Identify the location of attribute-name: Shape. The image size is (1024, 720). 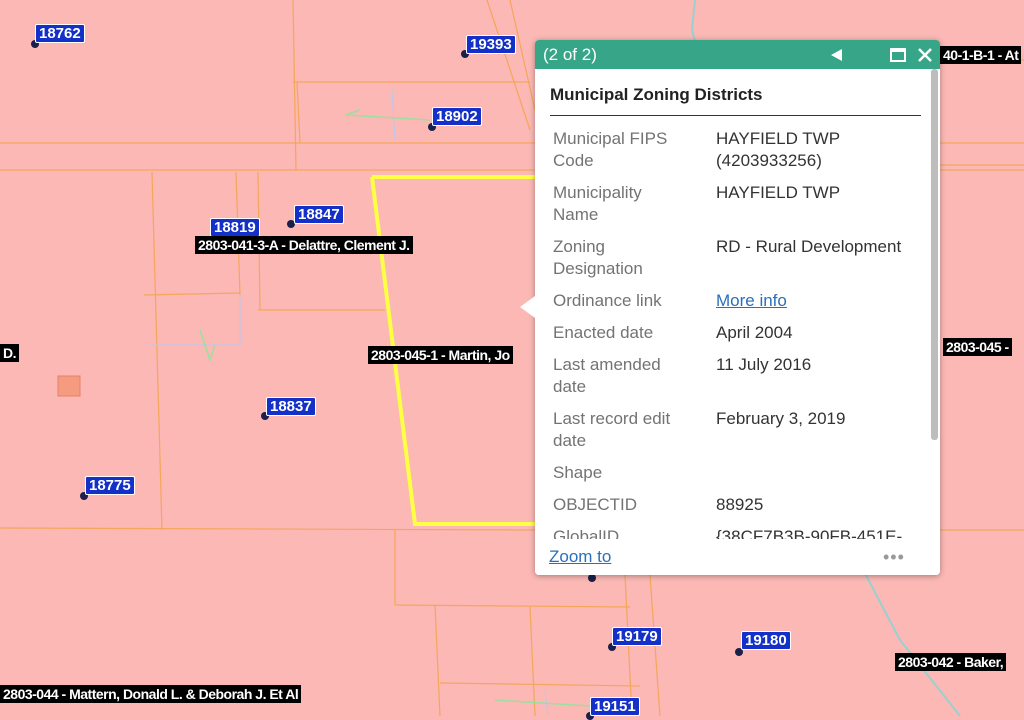
(578, 472).